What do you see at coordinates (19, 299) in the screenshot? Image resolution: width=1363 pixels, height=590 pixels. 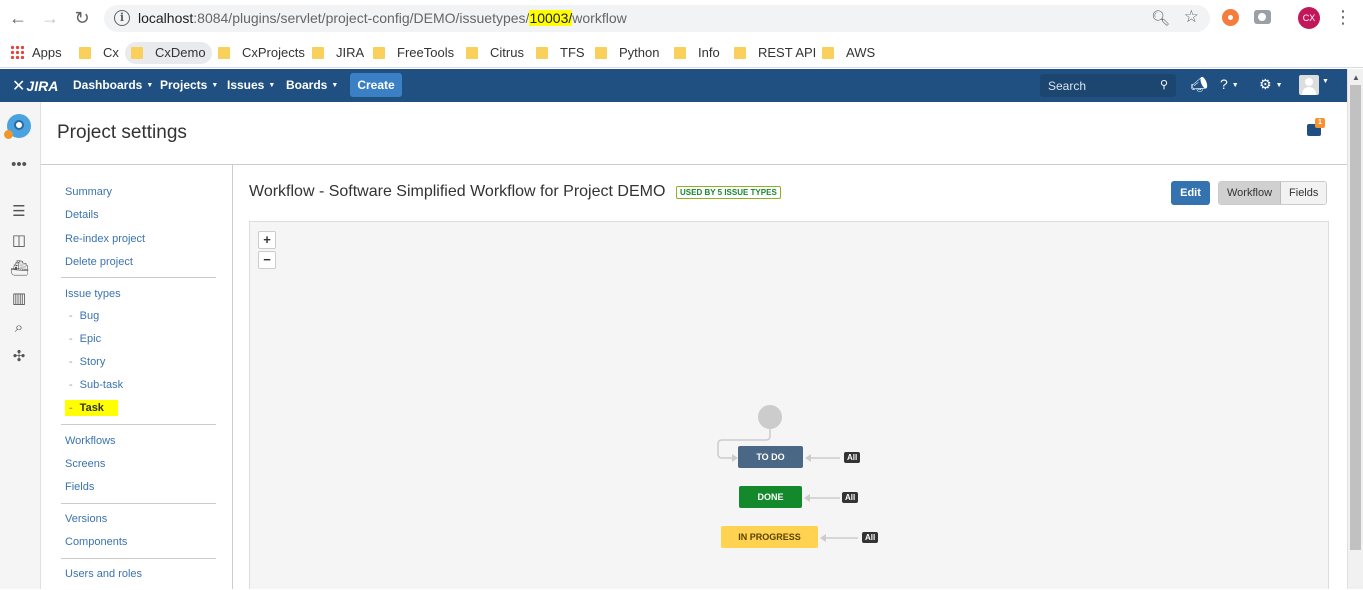 I see `reports-icon: ▥` at bounding box center [19, 299].